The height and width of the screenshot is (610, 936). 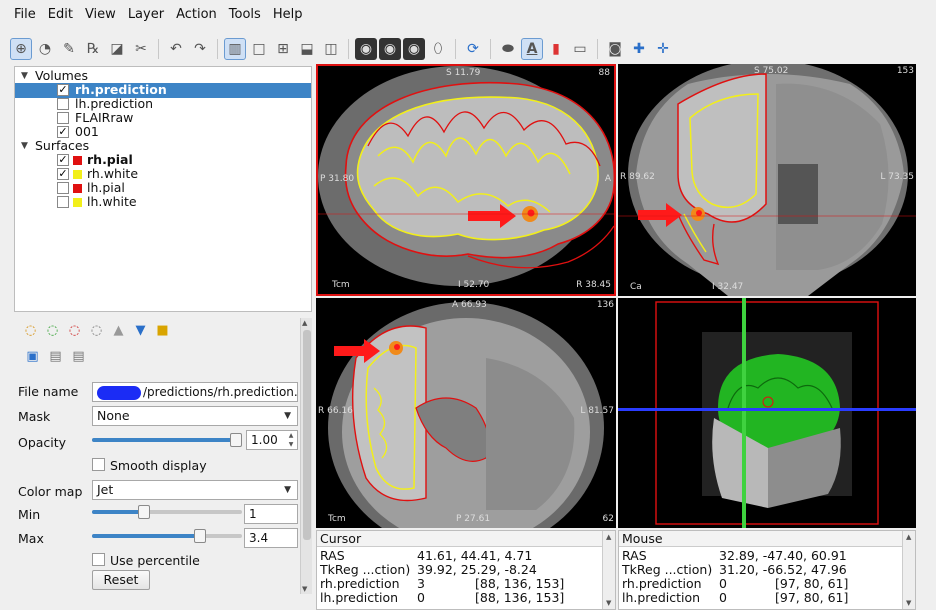 What do you see at coordinates (21, 49) in the screenshot?
I see `navigate-tool-icon: ⊕` at bounding box center [21, 49].